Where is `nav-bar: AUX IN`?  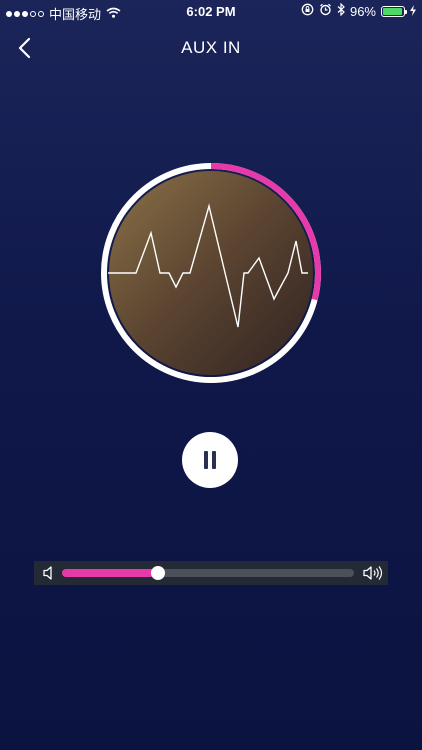
nav-bar: AUX IN is located at coordinates (211, 48).